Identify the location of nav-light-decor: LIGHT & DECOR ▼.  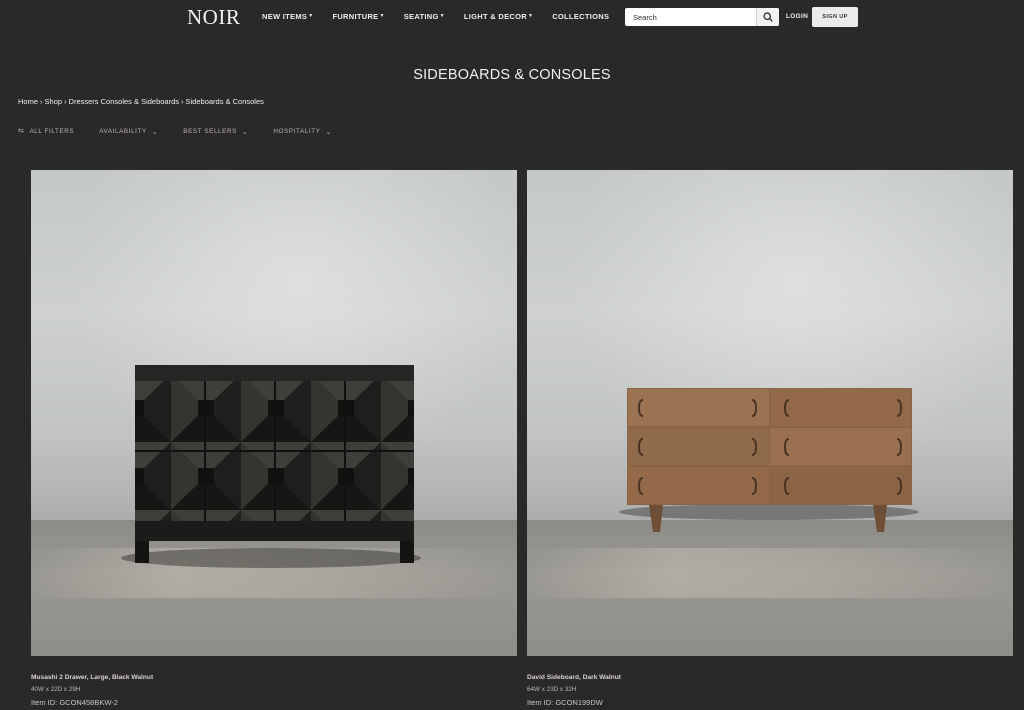
(498, 16).